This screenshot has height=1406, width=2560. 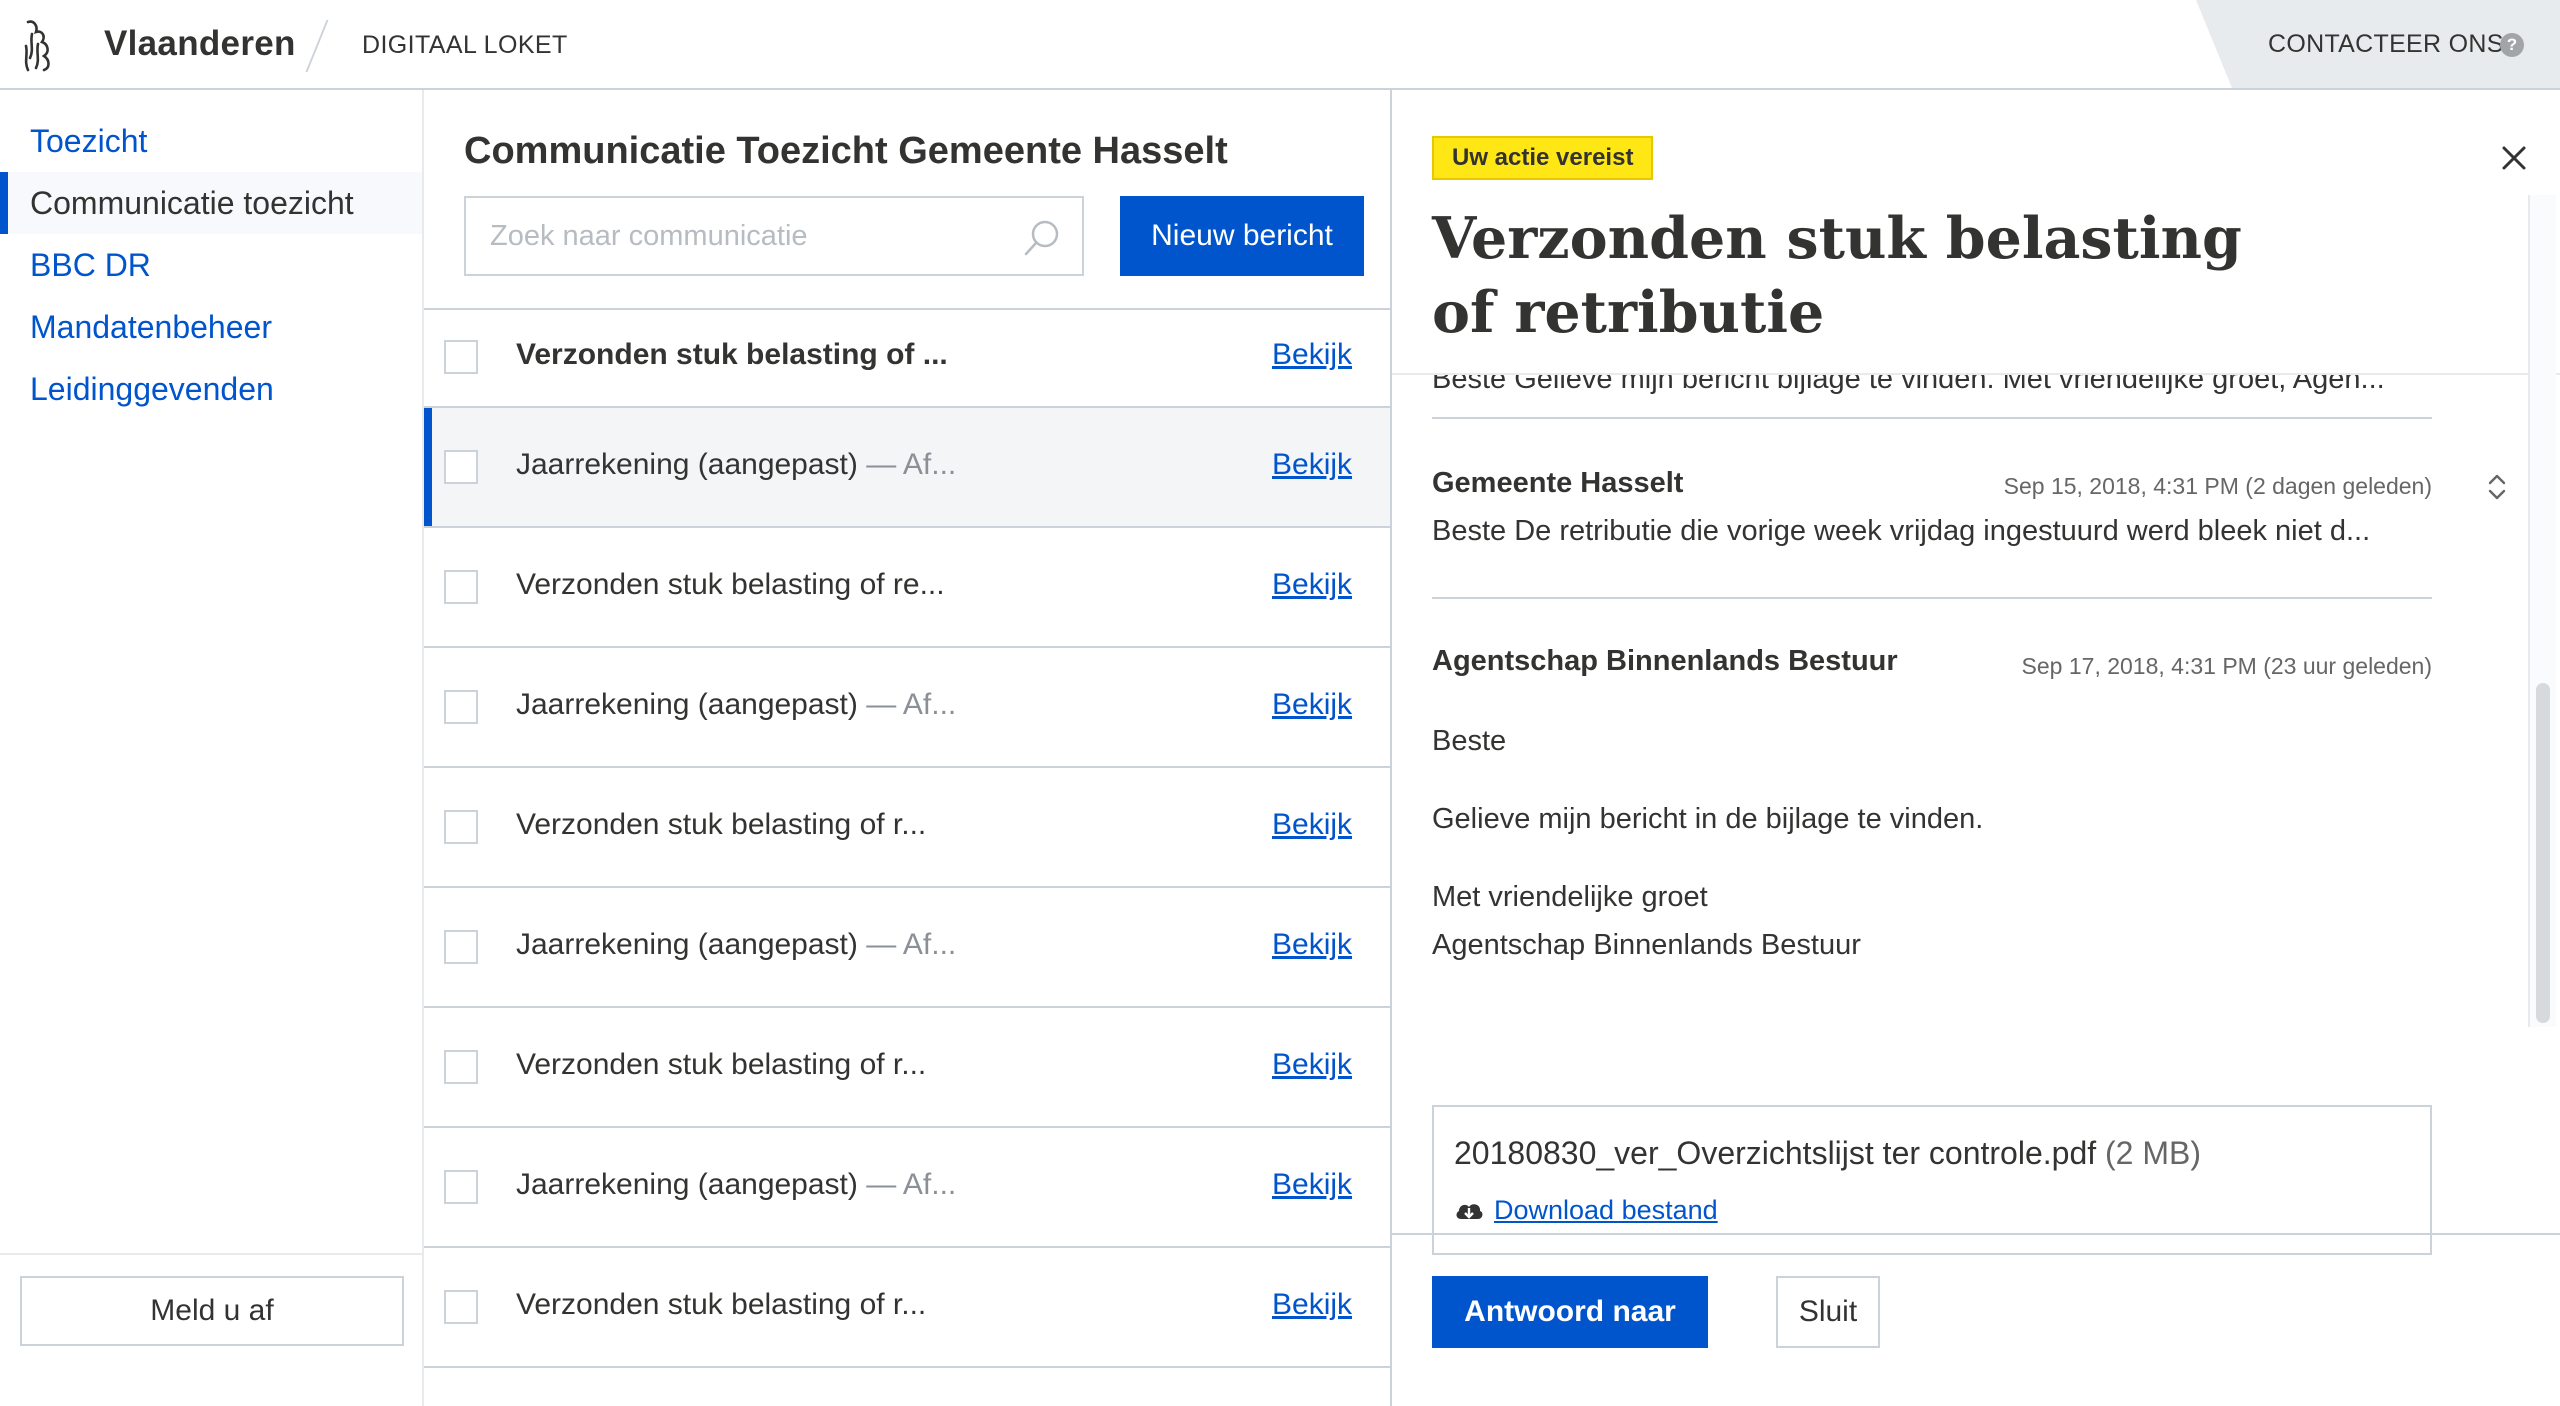 I want to click on flemish-lion-icon, so click(x=40, y=45).